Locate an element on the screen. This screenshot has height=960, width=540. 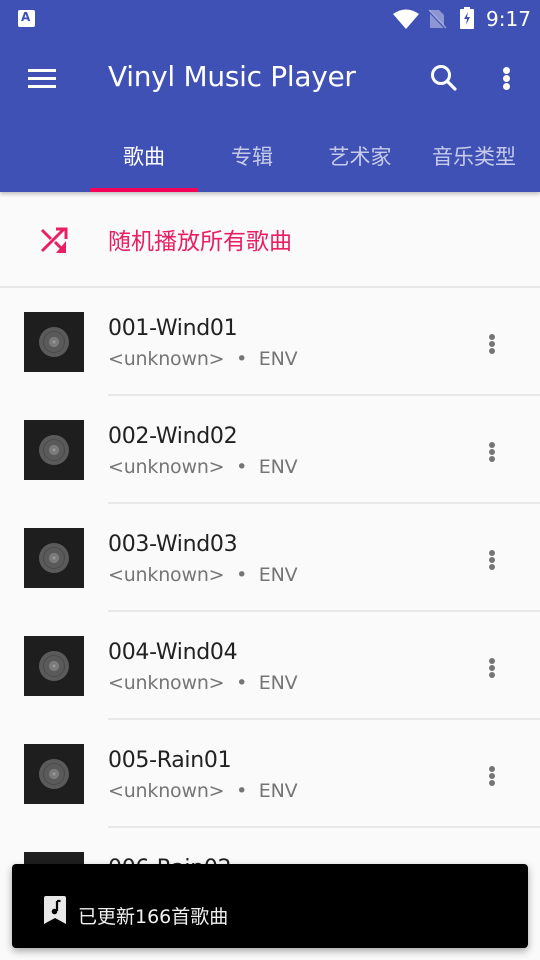
search-button is located at coordinates (444, 78).